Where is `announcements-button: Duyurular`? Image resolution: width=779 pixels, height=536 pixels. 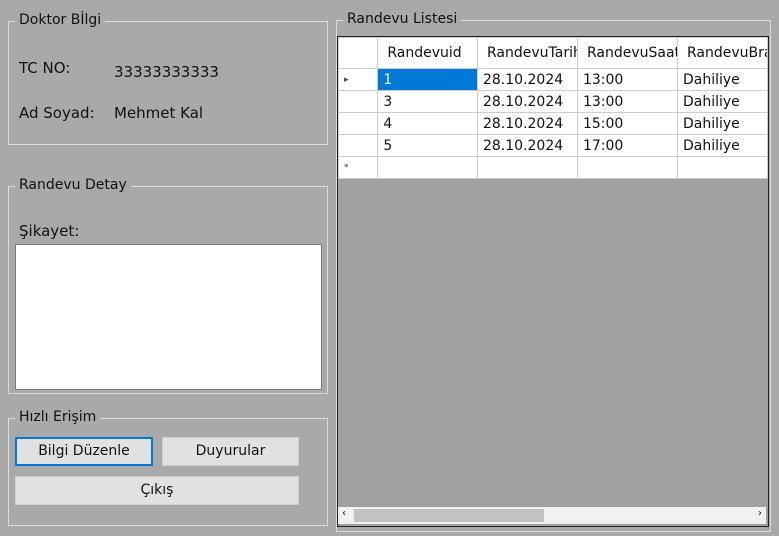 announcements-button: Duyurular is located at coordinates (230, 451).